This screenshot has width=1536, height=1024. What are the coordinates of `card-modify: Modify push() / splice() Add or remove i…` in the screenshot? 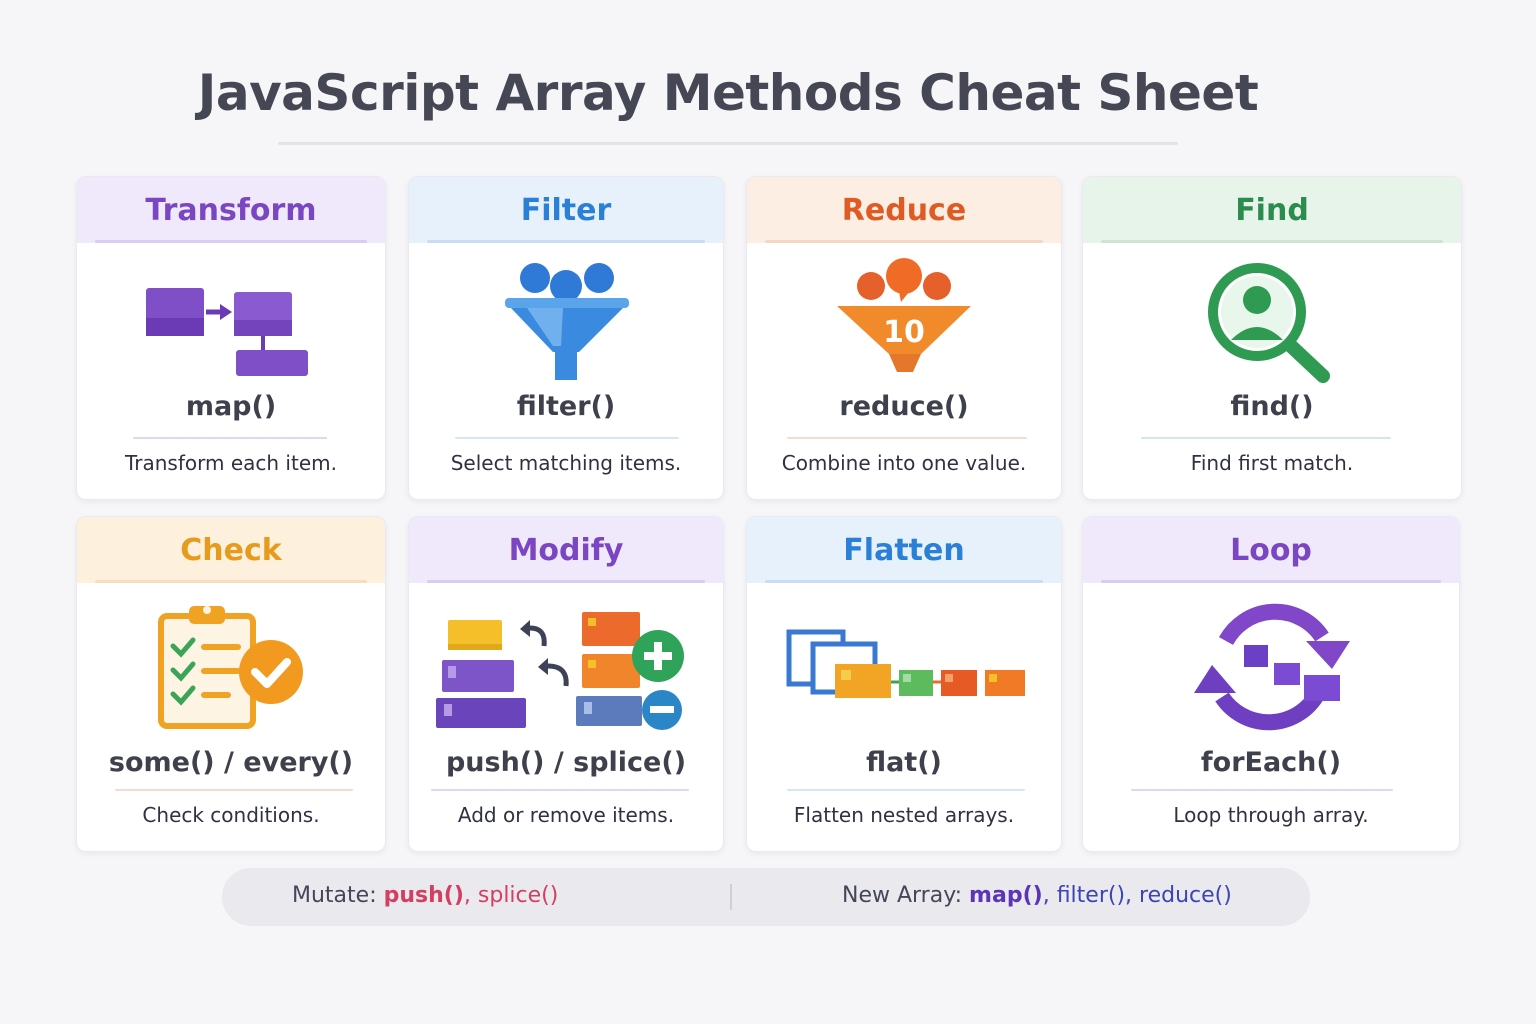 It's located at (566, 684).